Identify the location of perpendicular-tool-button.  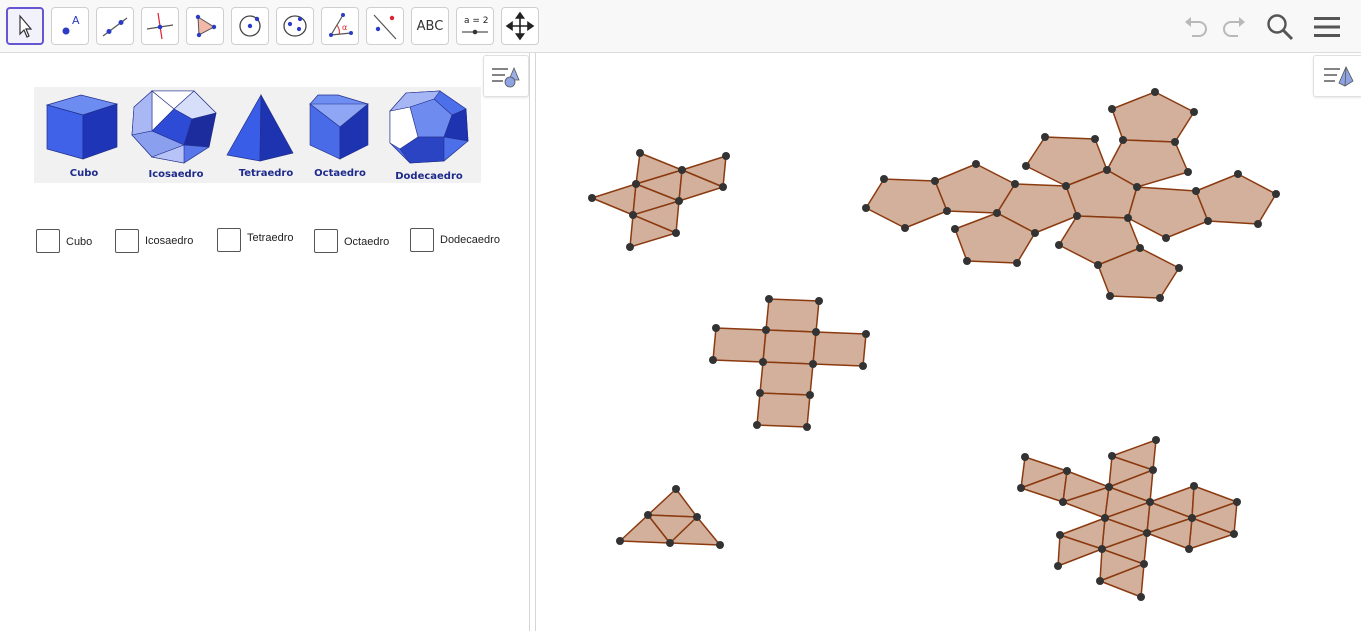
(160, 26).